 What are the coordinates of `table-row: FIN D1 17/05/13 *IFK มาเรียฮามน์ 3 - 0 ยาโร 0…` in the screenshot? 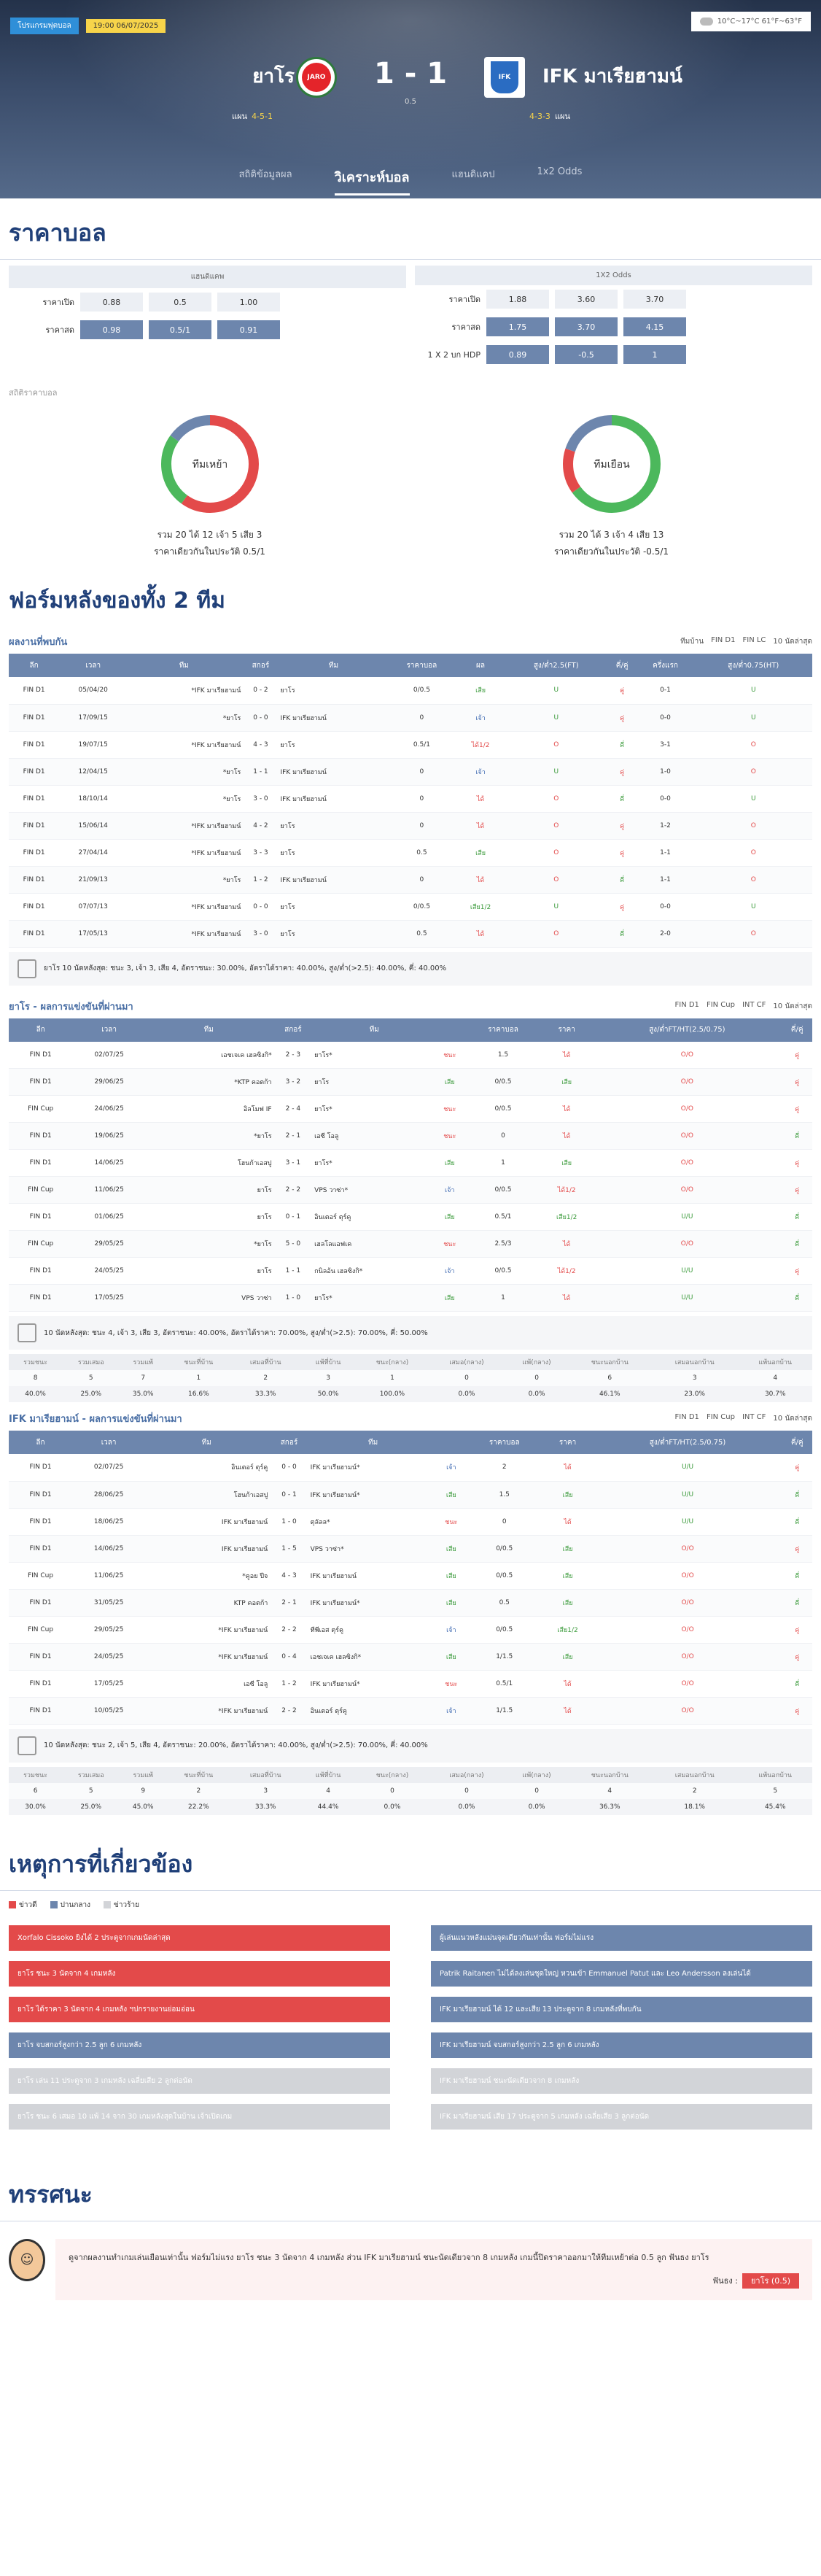 It's located at (410, 934).